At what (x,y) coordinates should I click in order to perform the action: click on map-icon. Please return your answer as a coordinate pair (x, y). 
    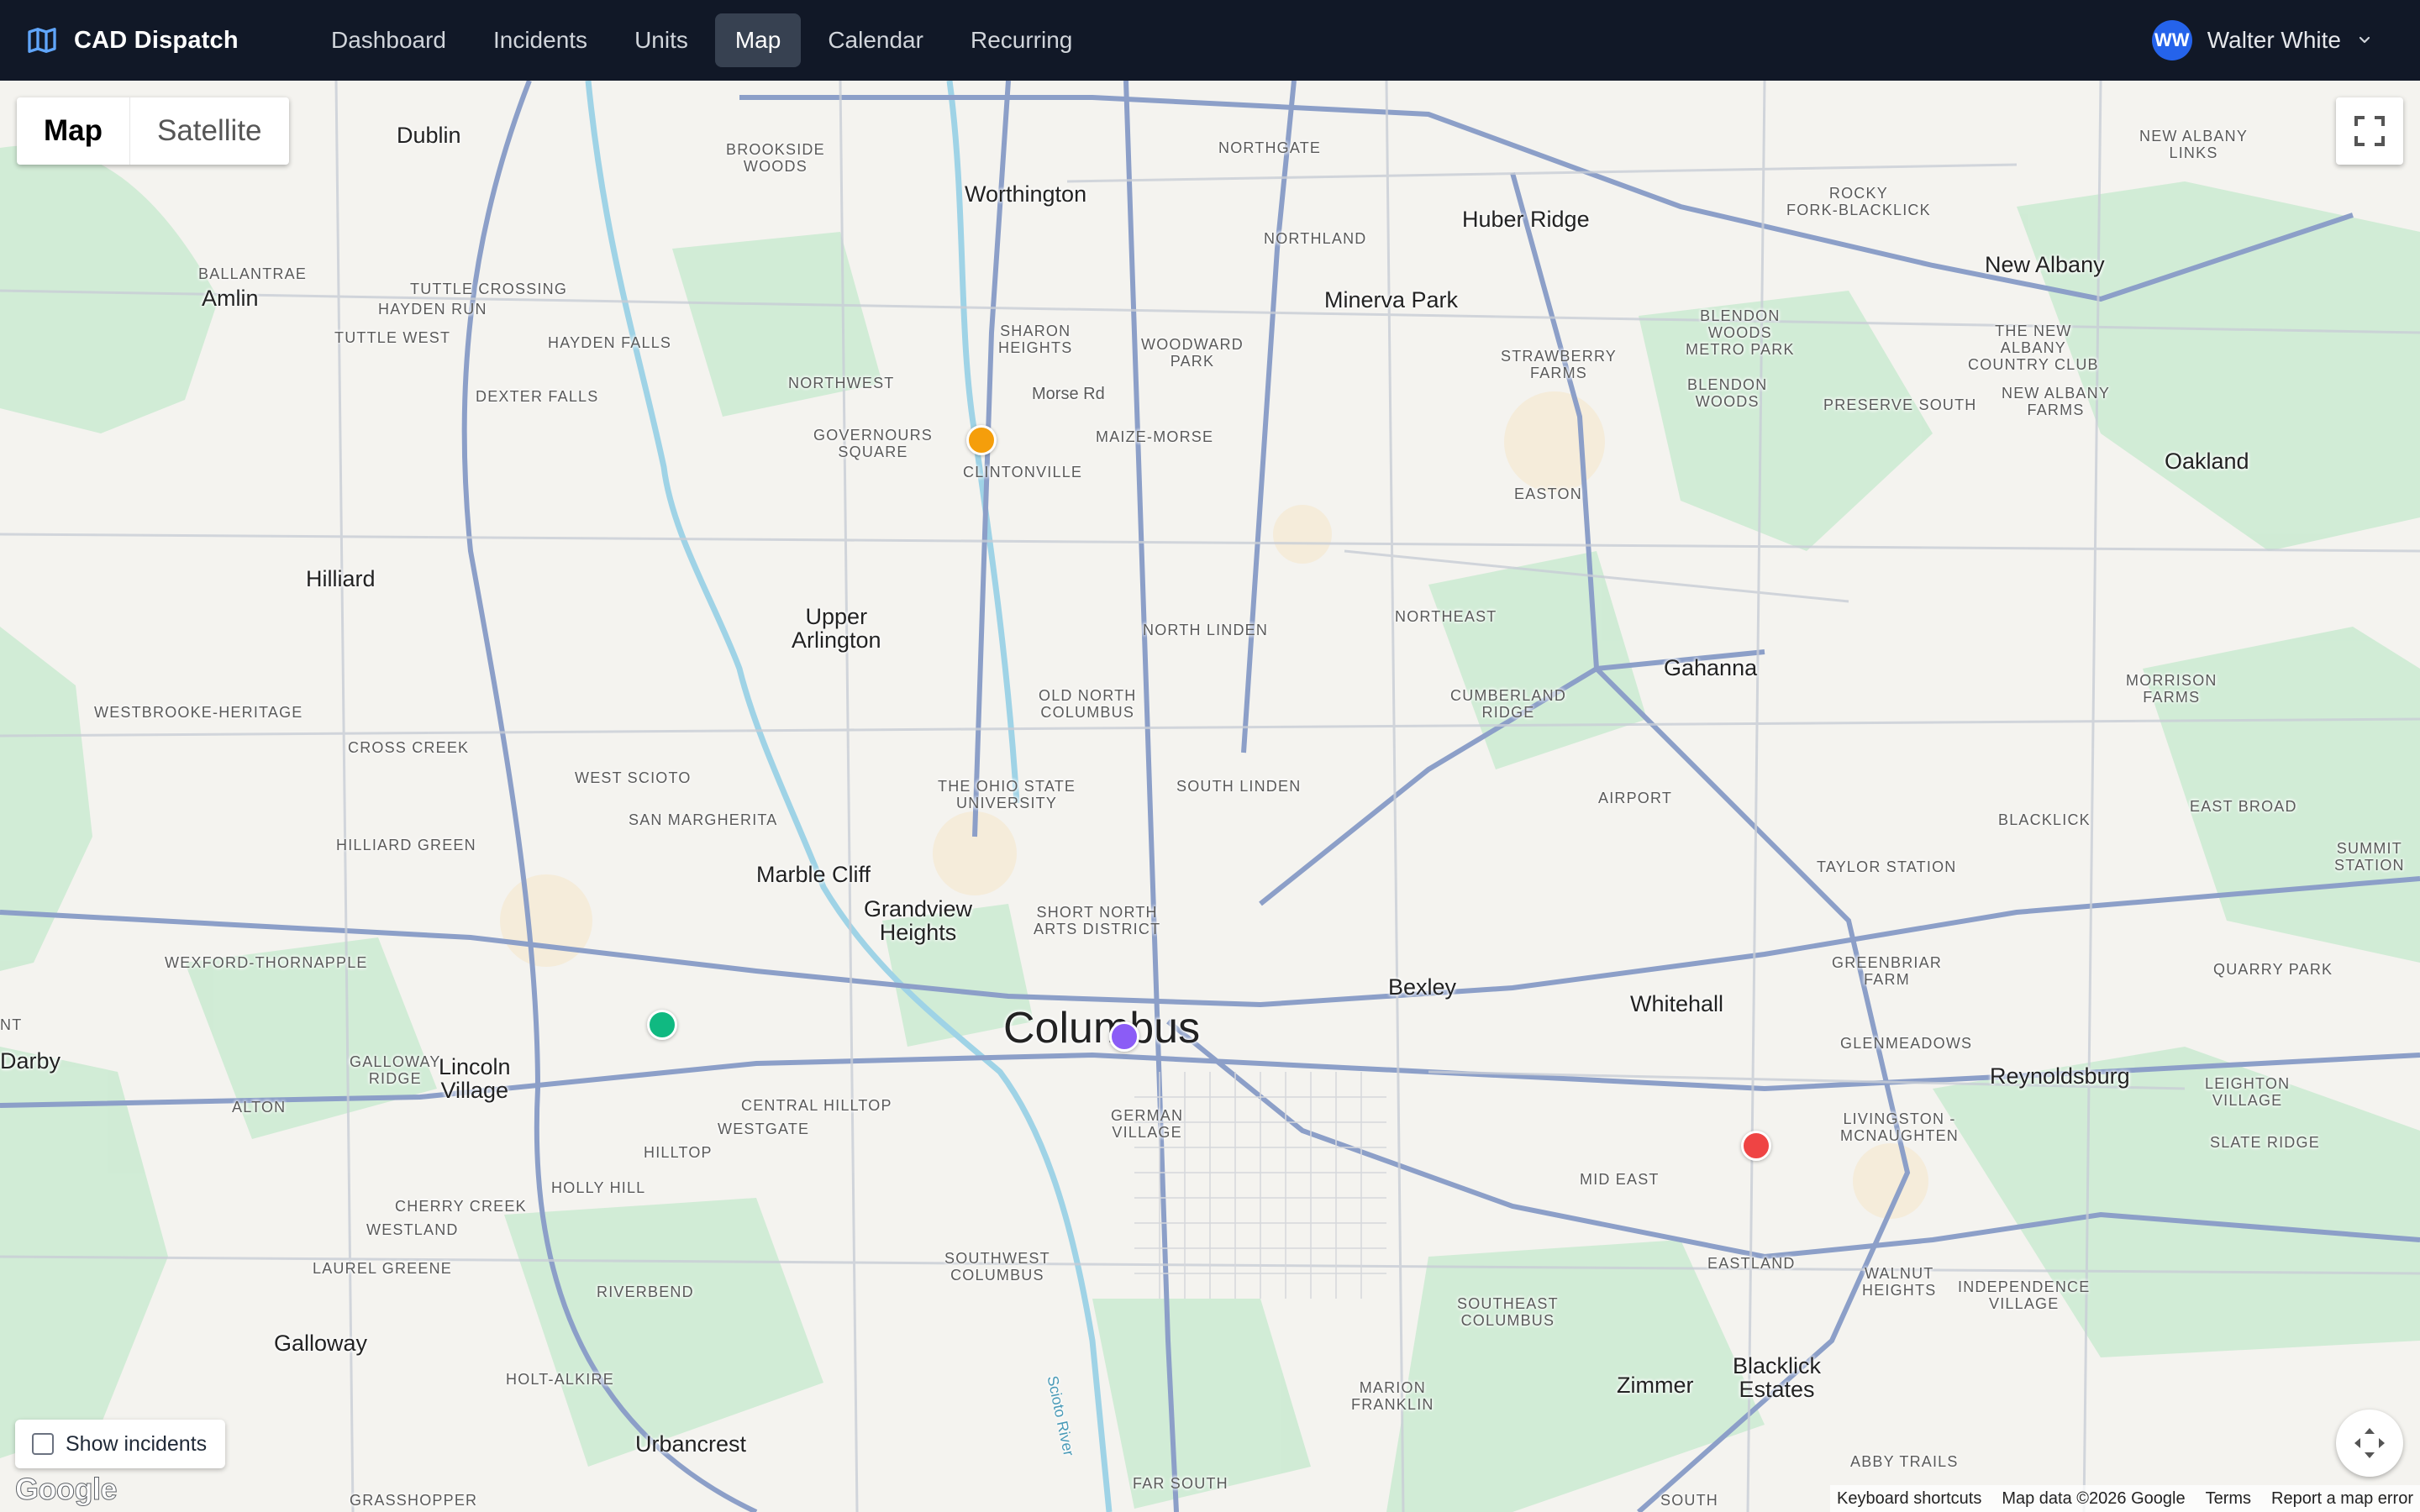
    Looking at the image, I should click on (42, 40).